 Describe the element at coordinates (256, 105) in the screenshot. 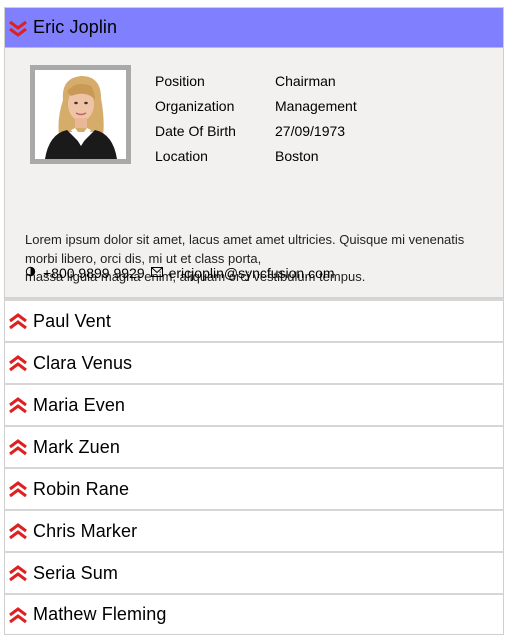

I see `detail-row-organization: Organization Management` at that location.